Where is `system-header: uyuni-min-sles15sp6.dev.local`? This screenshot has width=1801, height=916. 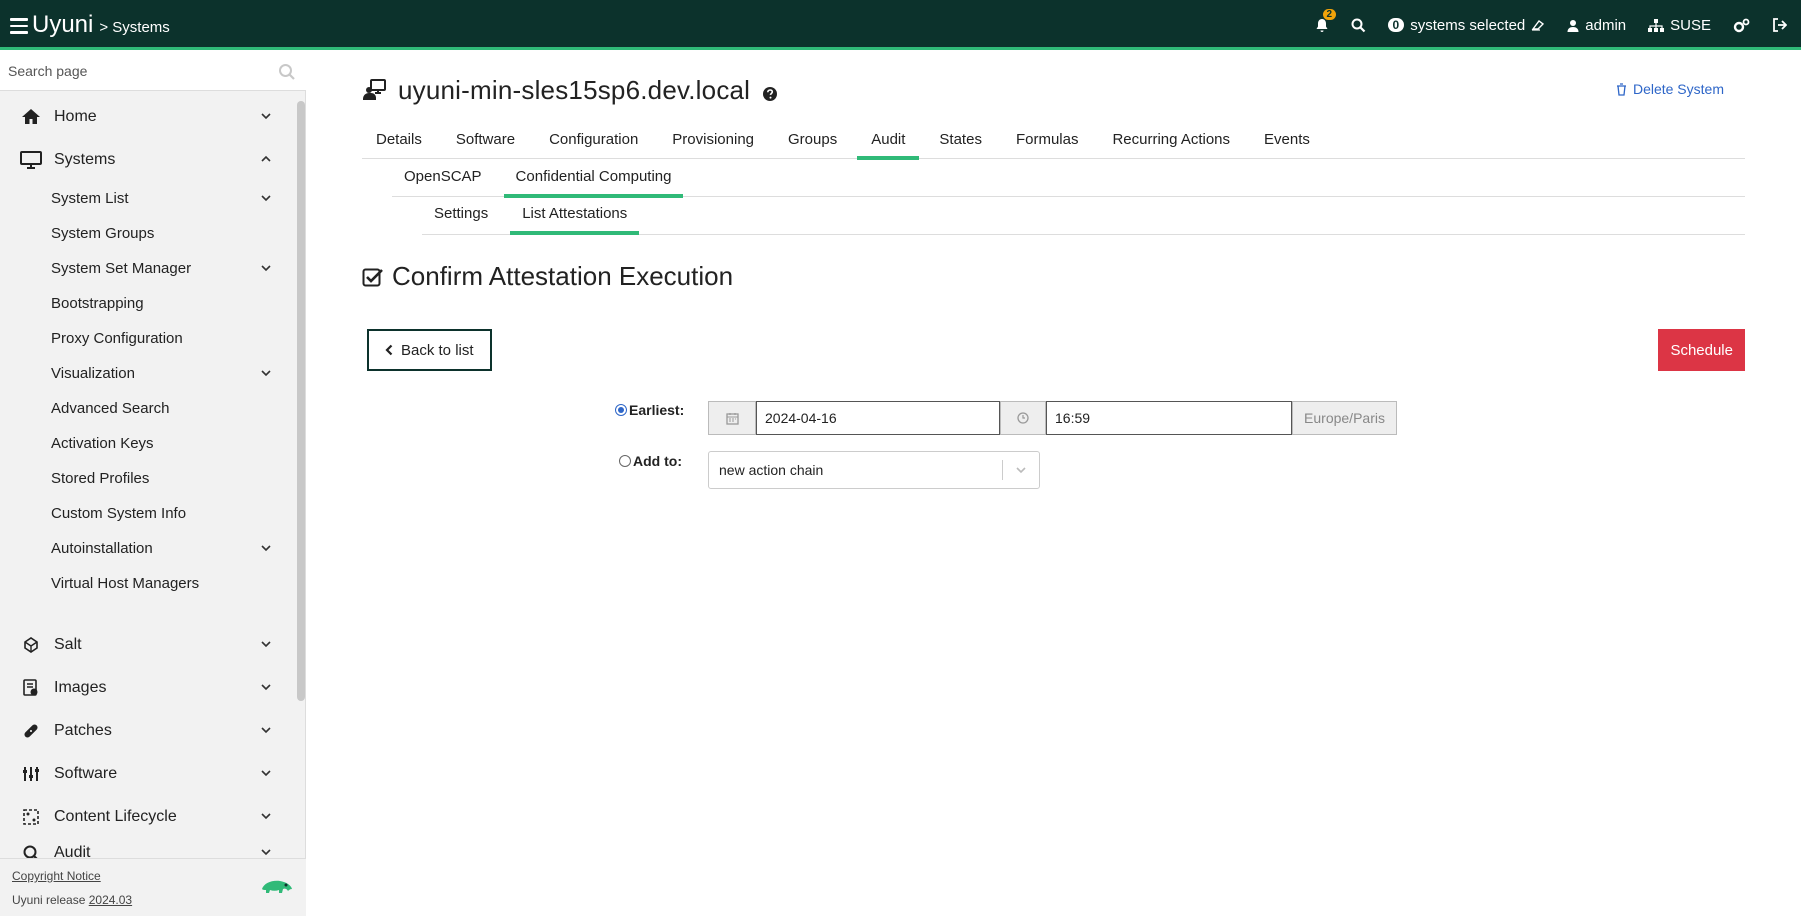 system-header: uyuni-min-sles15sp6.dev.local is located at coordinates (570, 90).